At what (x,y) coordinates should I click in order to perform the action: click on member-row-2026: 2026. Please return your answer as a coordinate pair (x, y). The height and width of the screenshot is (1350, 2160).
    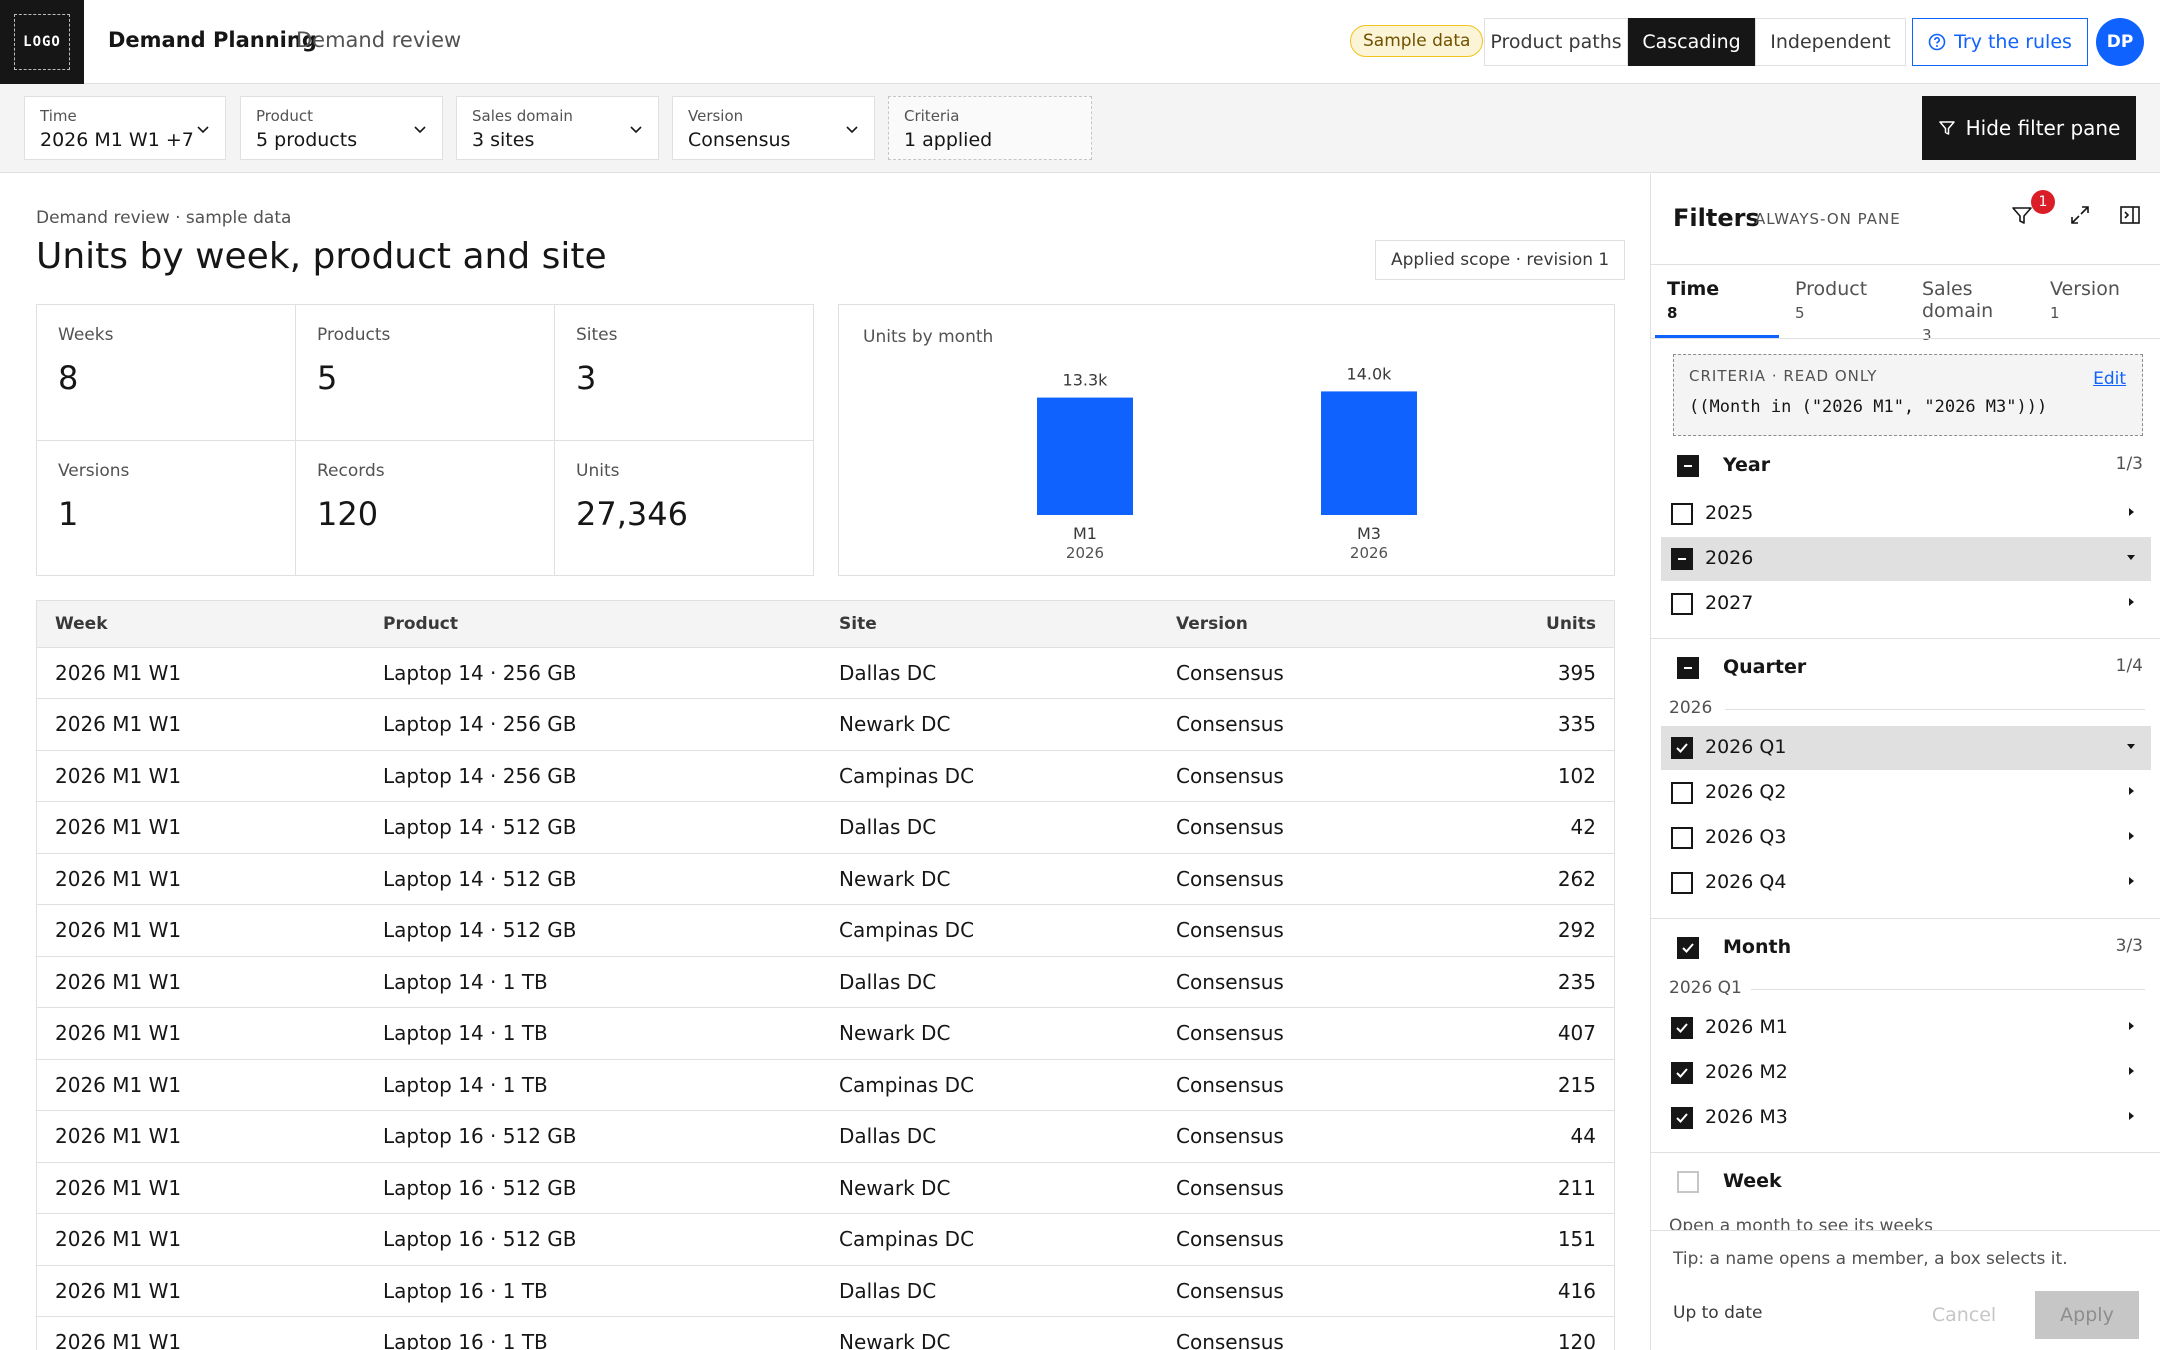
    Looking at the image, I should click on (1906, 559).